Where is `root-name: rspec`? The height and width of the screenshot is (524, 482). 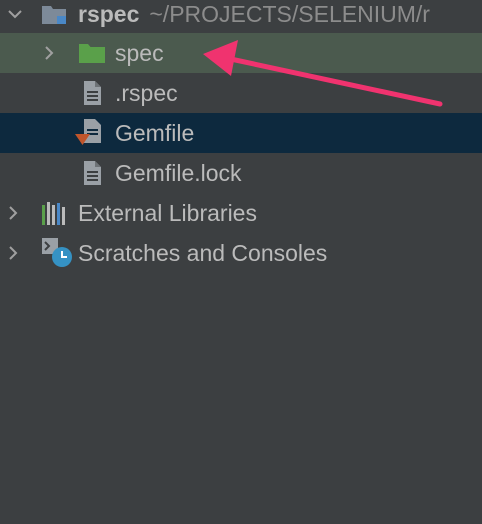
root-name: rspec is located at coordinates (109, 14).